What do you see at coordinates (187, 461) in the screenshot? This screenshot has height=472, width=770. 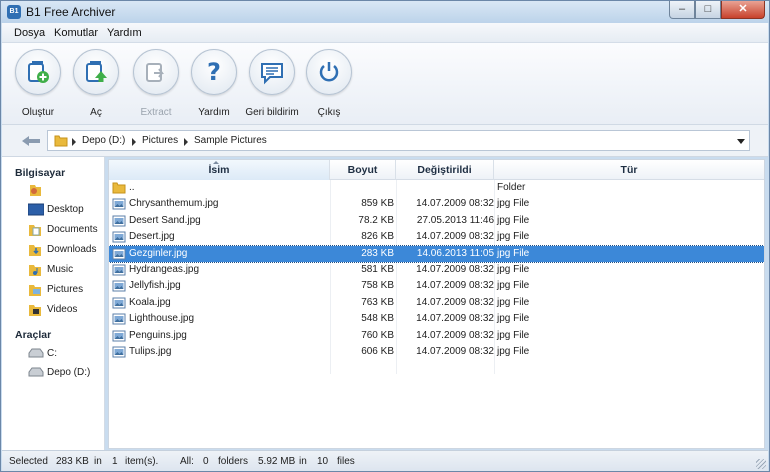 I see `status-all-label: All:` at bounding box center [187, 461].